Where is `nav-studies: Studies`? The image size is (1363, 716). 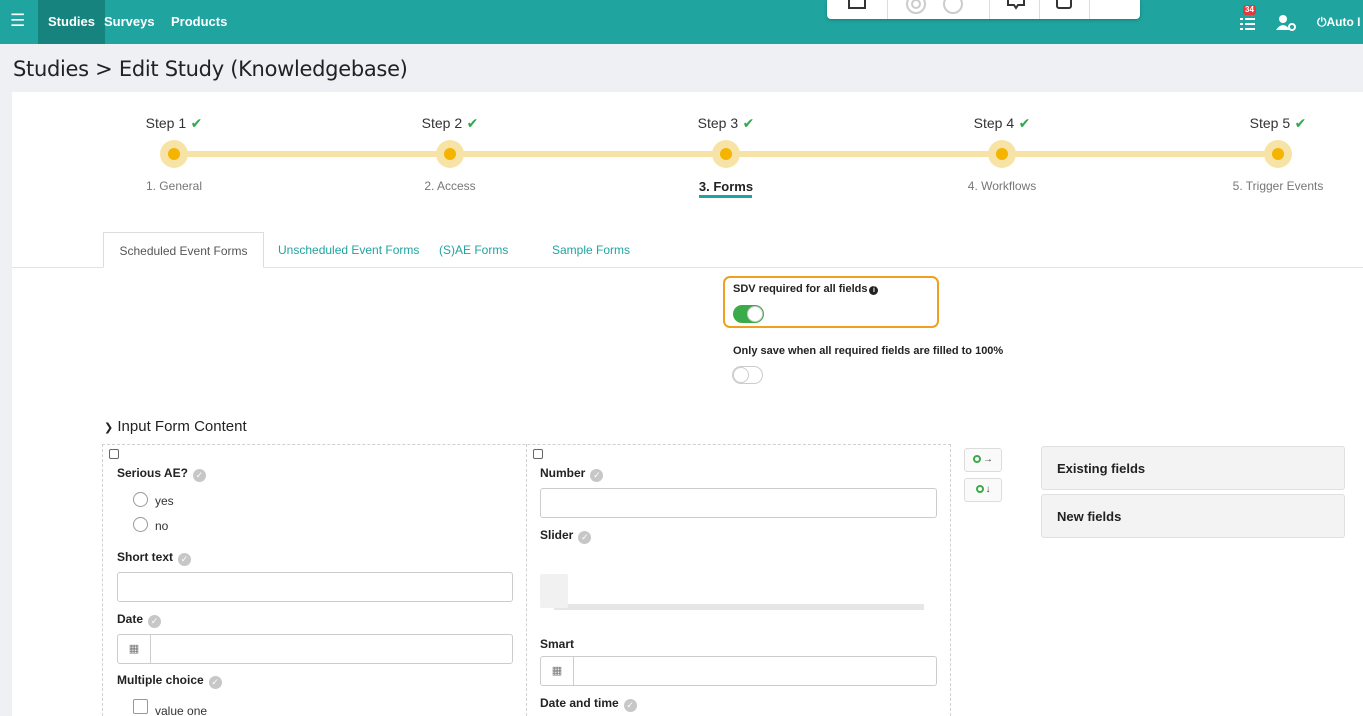 nav-studies: Studies is located at coordinates (71, 22).